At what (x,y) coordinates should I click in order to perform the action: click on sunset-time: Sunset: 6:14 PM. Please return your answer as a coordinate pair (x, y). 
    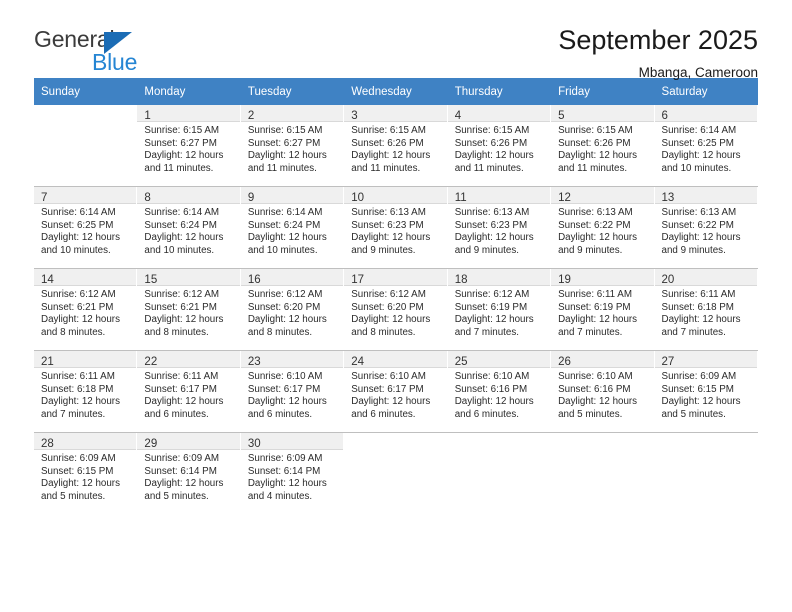
    Looking at the image, I should click on (180, 471).